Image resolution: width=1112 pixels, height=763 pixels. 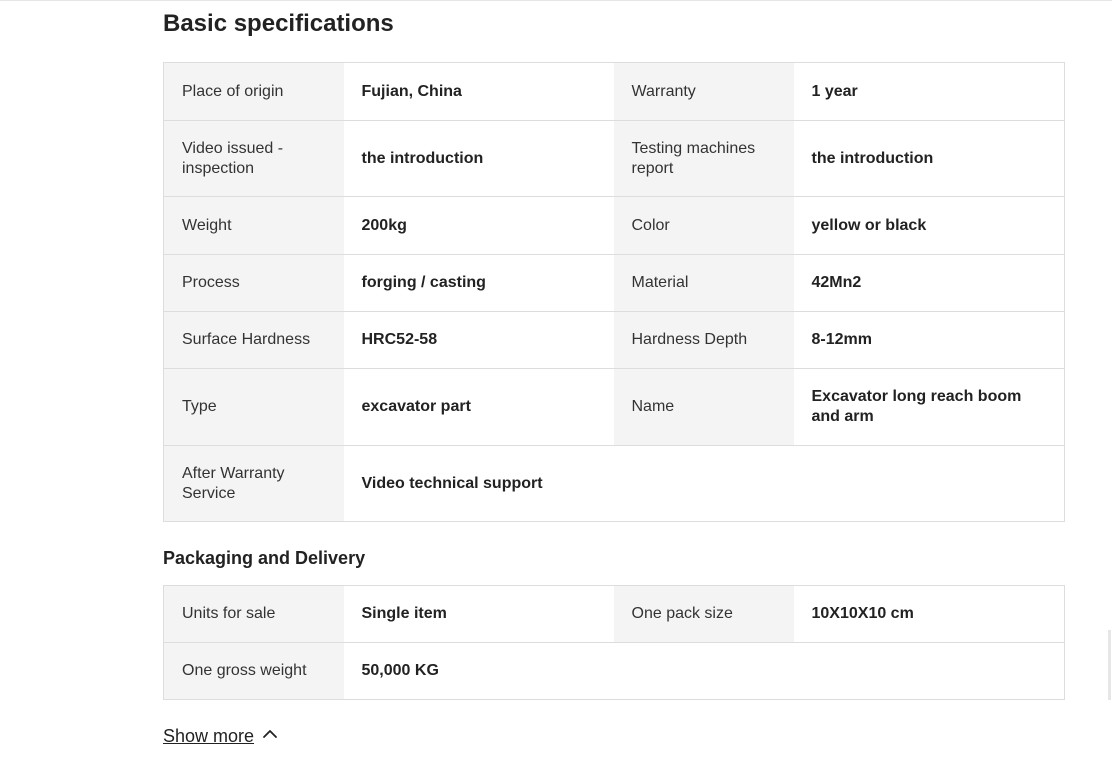 What do you see at coordinates (929, 91) in the screenshot?
I see `spec-value: 1 year` at bounding box center [929, 91].